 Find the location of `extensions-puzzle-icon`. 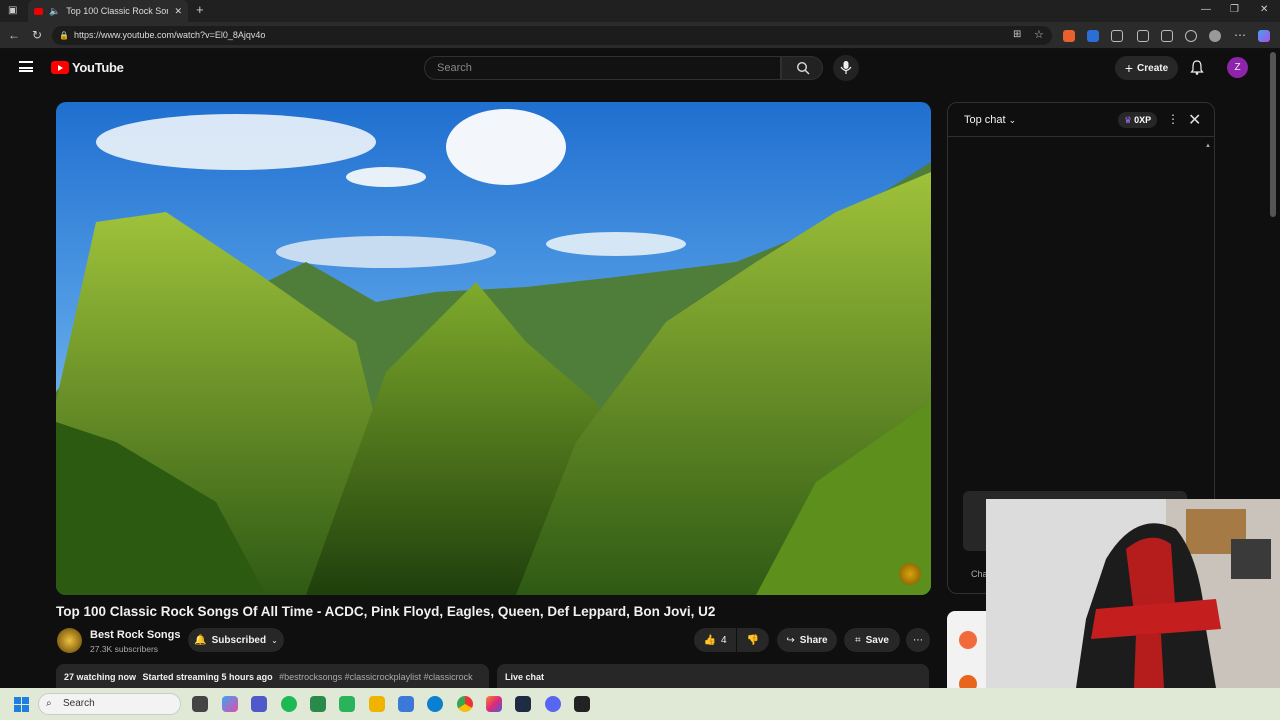

extensions-puzzle-icon is located at coordinates (1117, 36).